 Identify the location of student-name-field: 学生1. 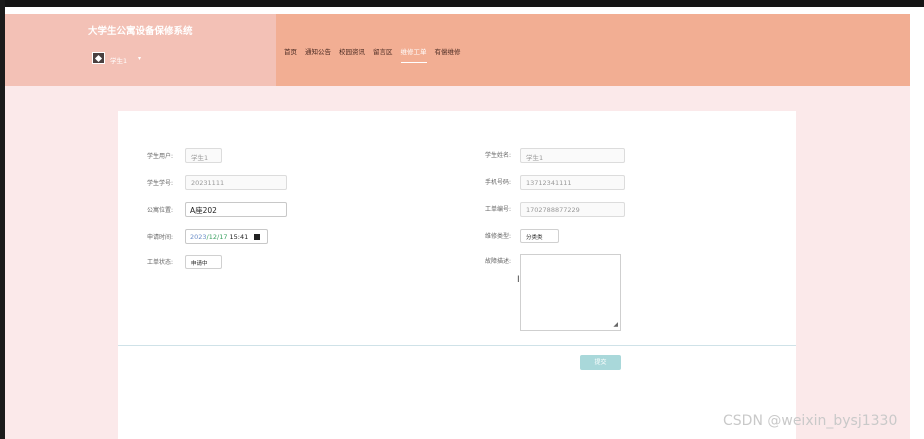
(572, 155).